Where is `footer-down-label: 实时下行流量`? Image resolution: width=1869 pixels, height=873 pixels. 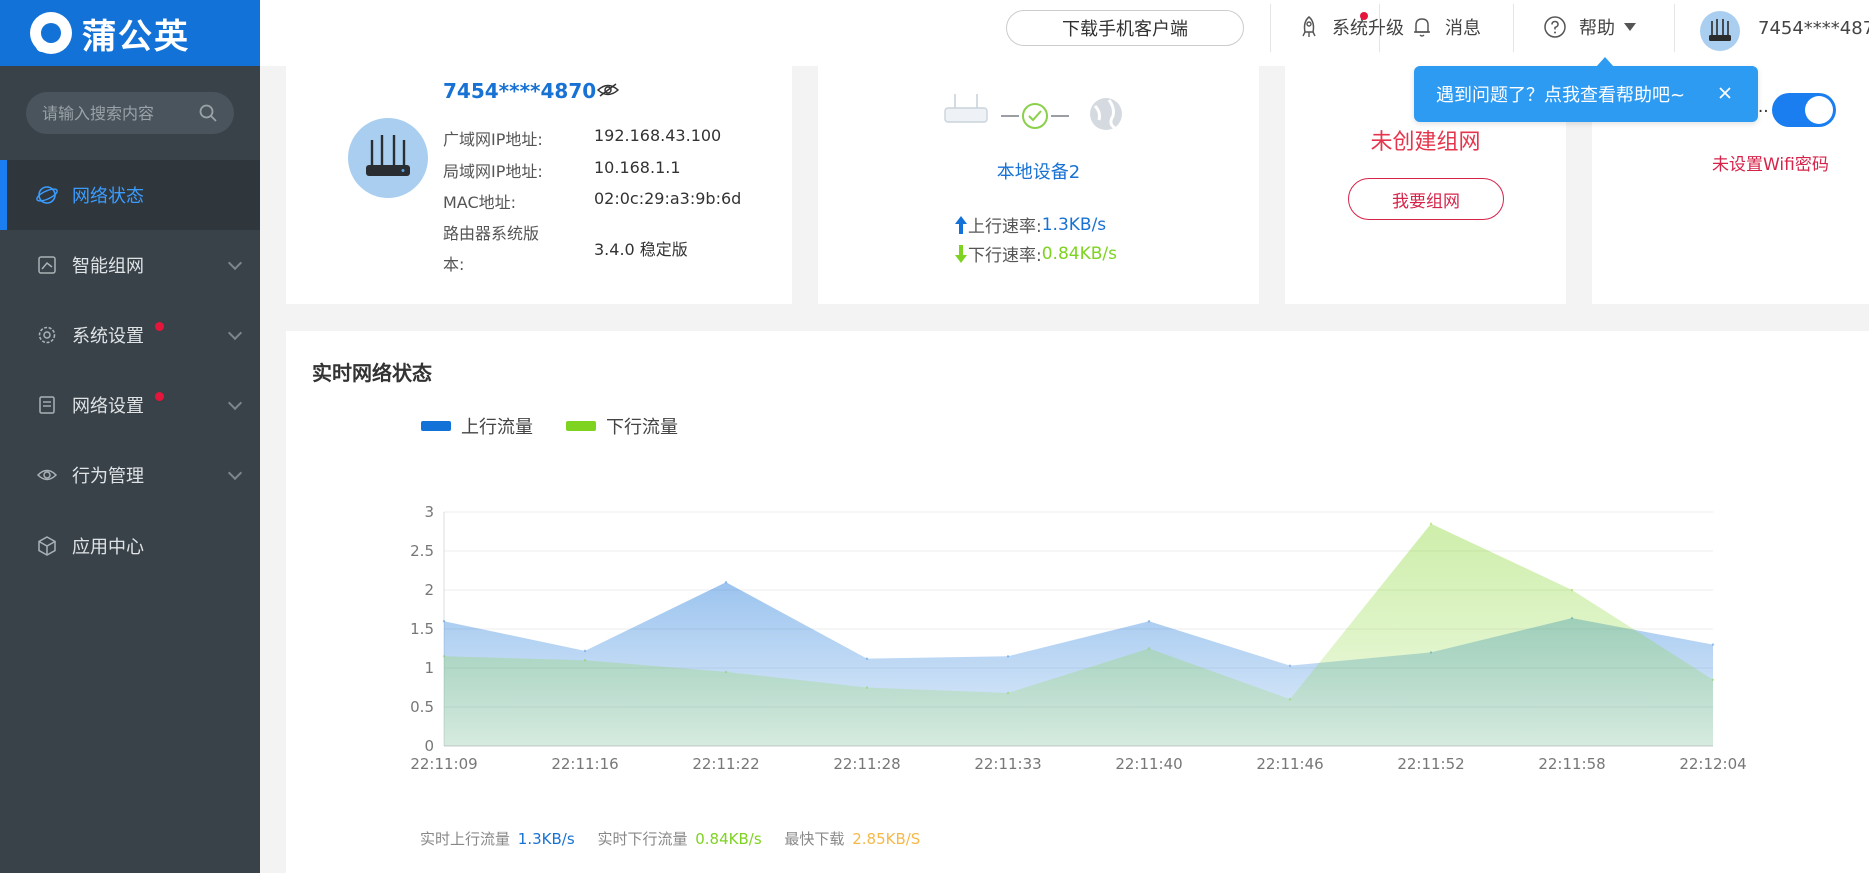 footer-down-label: 实时下行流量 is located at coordinates (642, 839).